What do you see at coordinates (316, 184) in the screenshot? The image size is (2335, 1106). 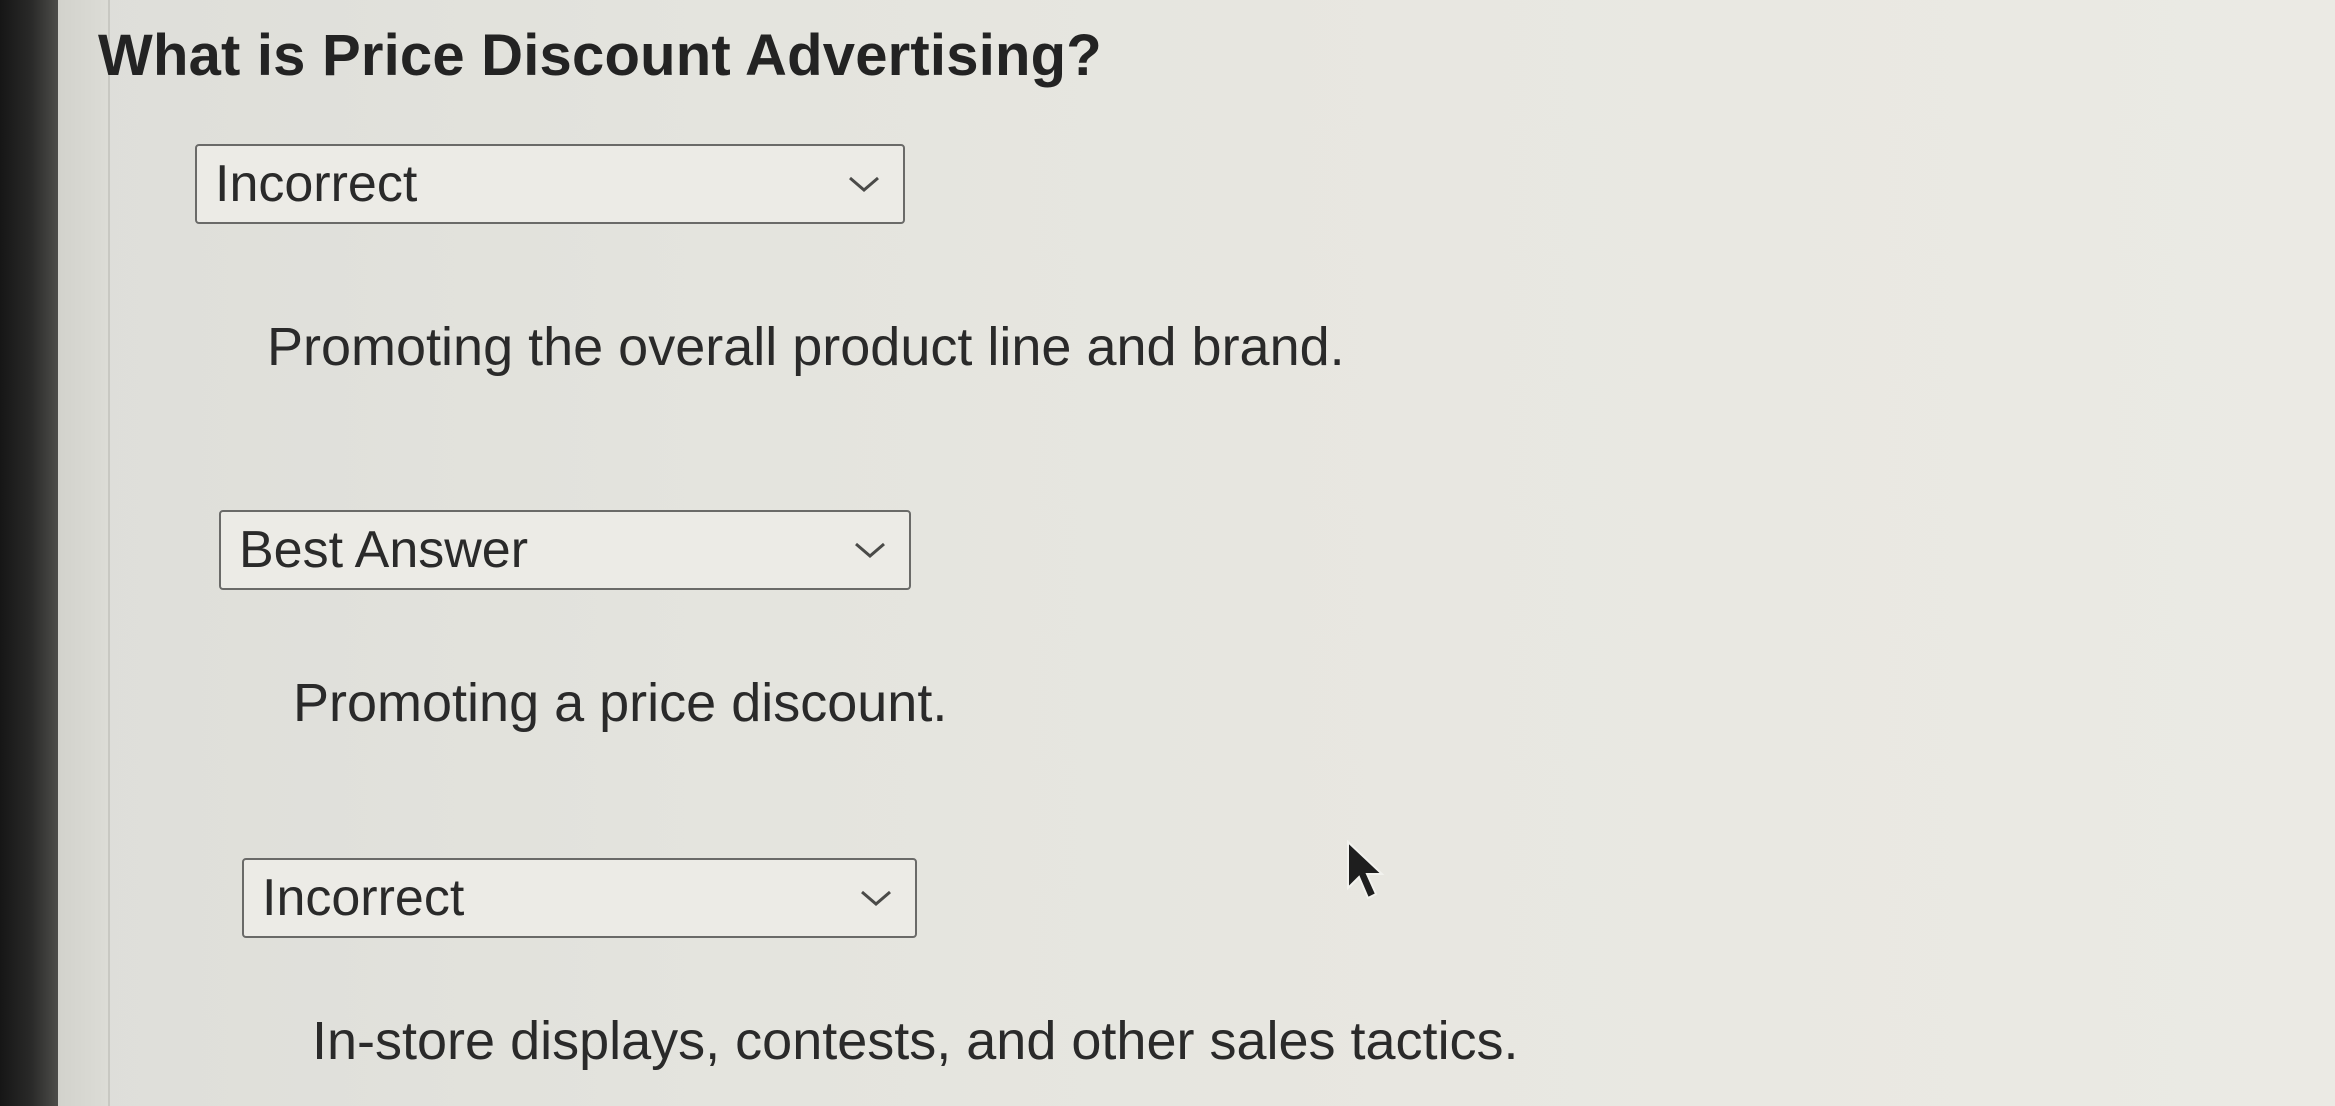 I see `answer-1-rating-value: Incorrect` at bounding box center [316, 184].